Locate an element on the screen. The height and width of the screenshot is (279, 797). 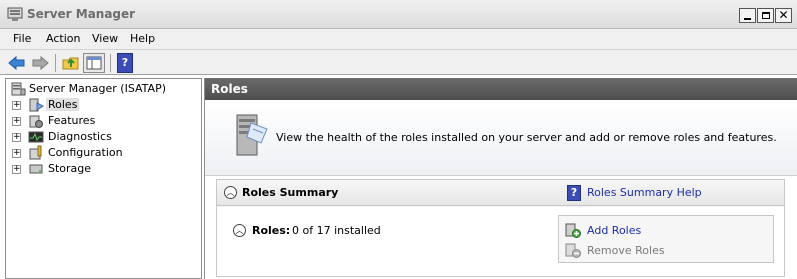
back-arrow-icon is located at coordinates (17, 63).